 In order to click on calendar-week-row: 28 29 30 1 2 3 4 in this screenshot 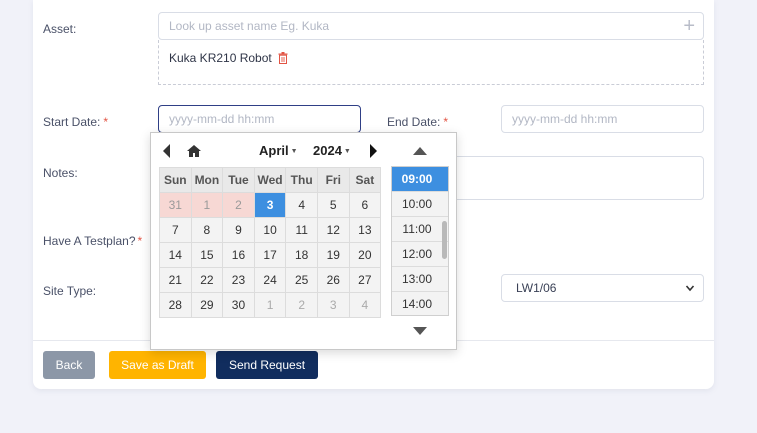, I will do `click(270, 305)`.